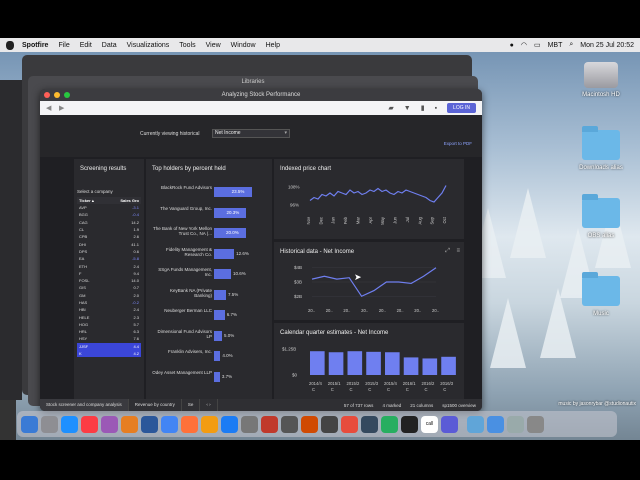  Describe the element at coordinates (209, 424) in the screenshot. I see `notes-icon` at that location.